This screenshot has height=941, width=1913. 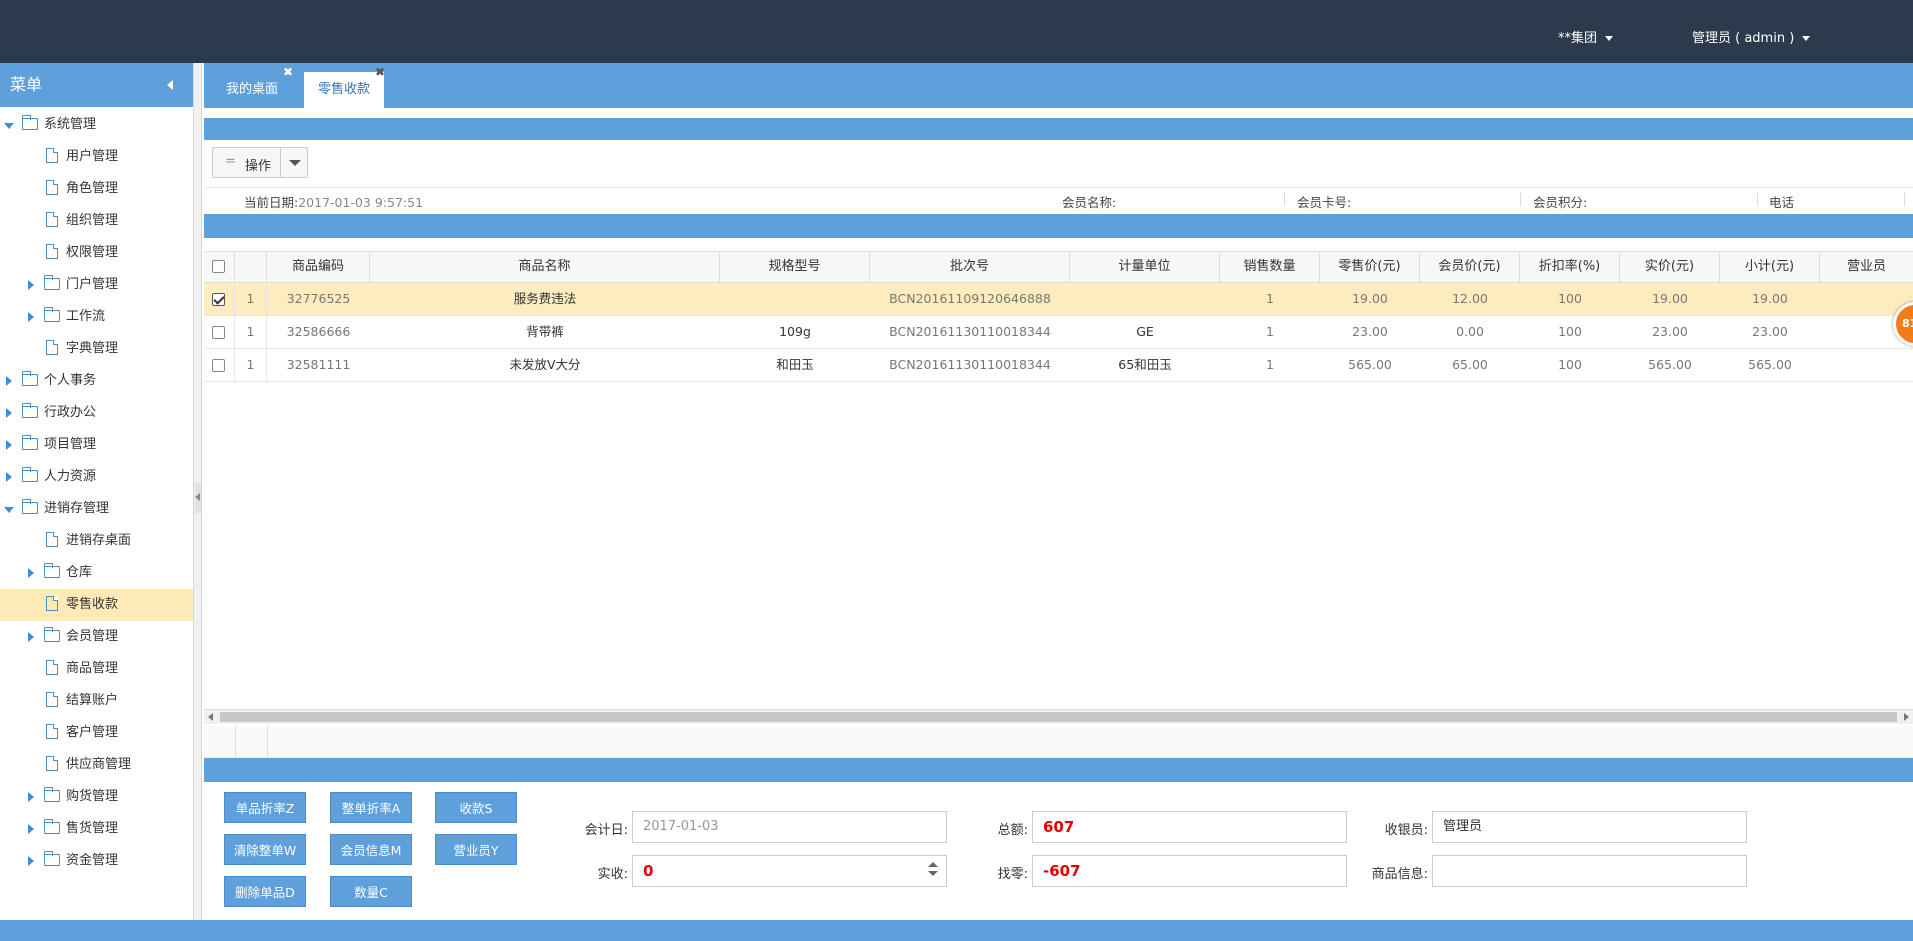 I want to click on delete-item-button: 删除单品D, so click(x=265, y=891).